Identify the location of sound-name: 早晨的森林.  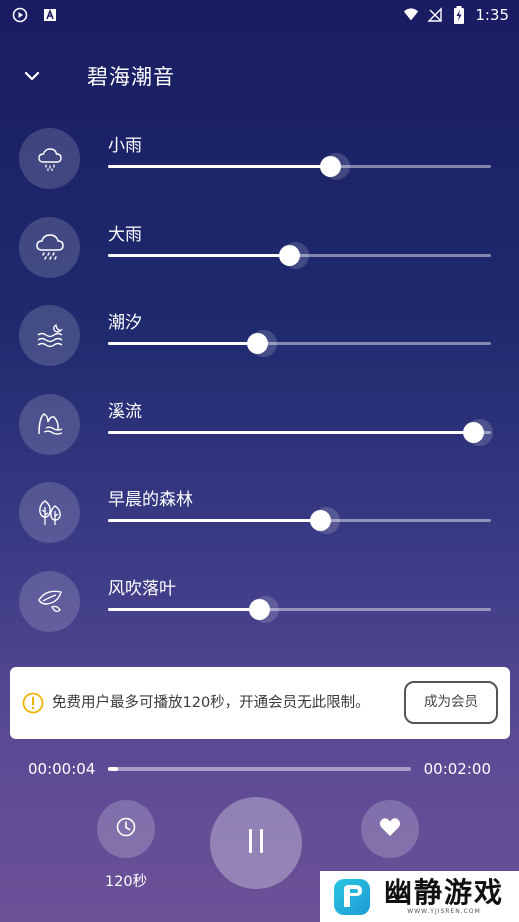
(150, 500).